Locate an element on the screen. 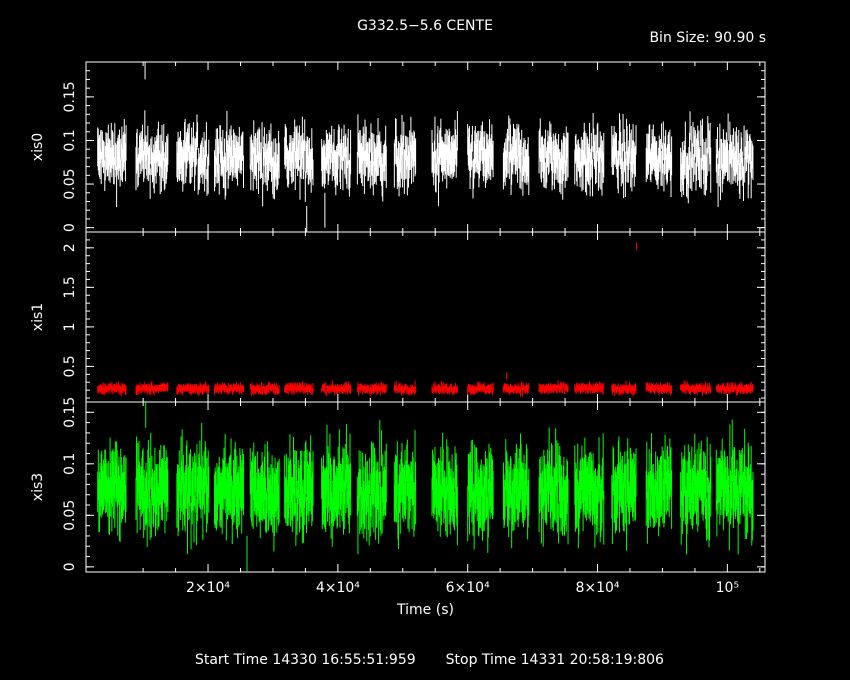 Image resolution: width=850 pixels, height=680 pixels. x-tick-label: 4×10⁴ is located at coordinates (338, 588).